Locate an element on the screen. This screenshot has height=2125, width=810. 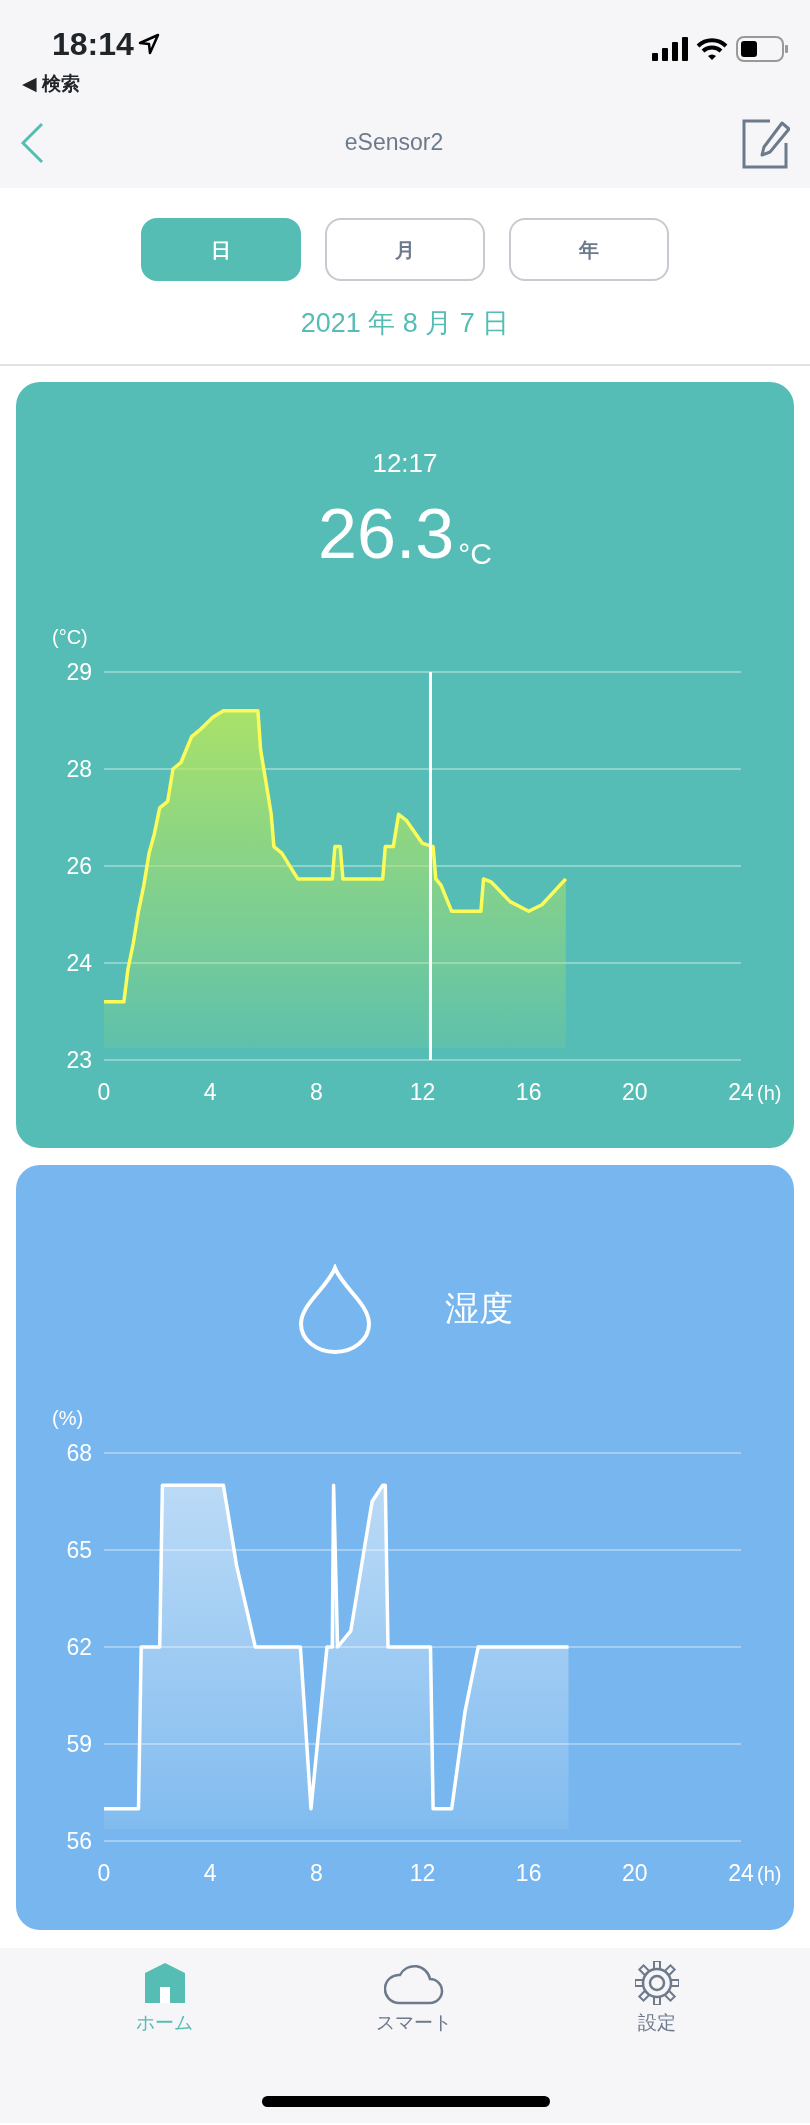
screen-title: eSensor2 is located at coordinates (394, 143).